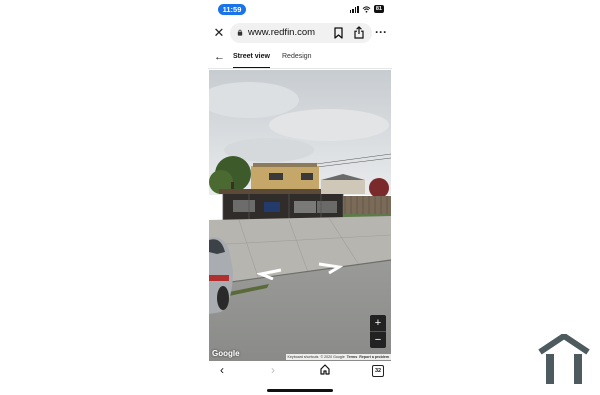 The image size is (600, 395). I want to click on back-arrow-icon: ←, so click(220, 57).